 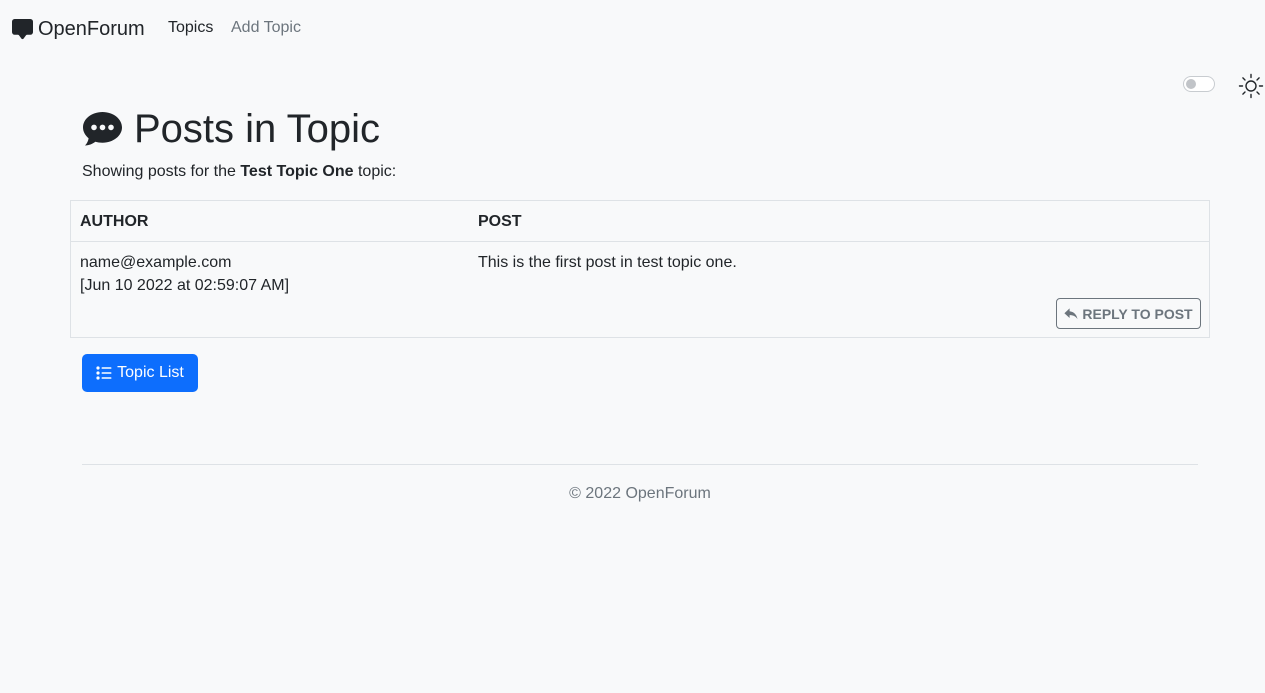 What do you see at coordinates (190, 28) in the screenshot?
I see `nav-link-topics: Topics` at bounding box center [190, 28].